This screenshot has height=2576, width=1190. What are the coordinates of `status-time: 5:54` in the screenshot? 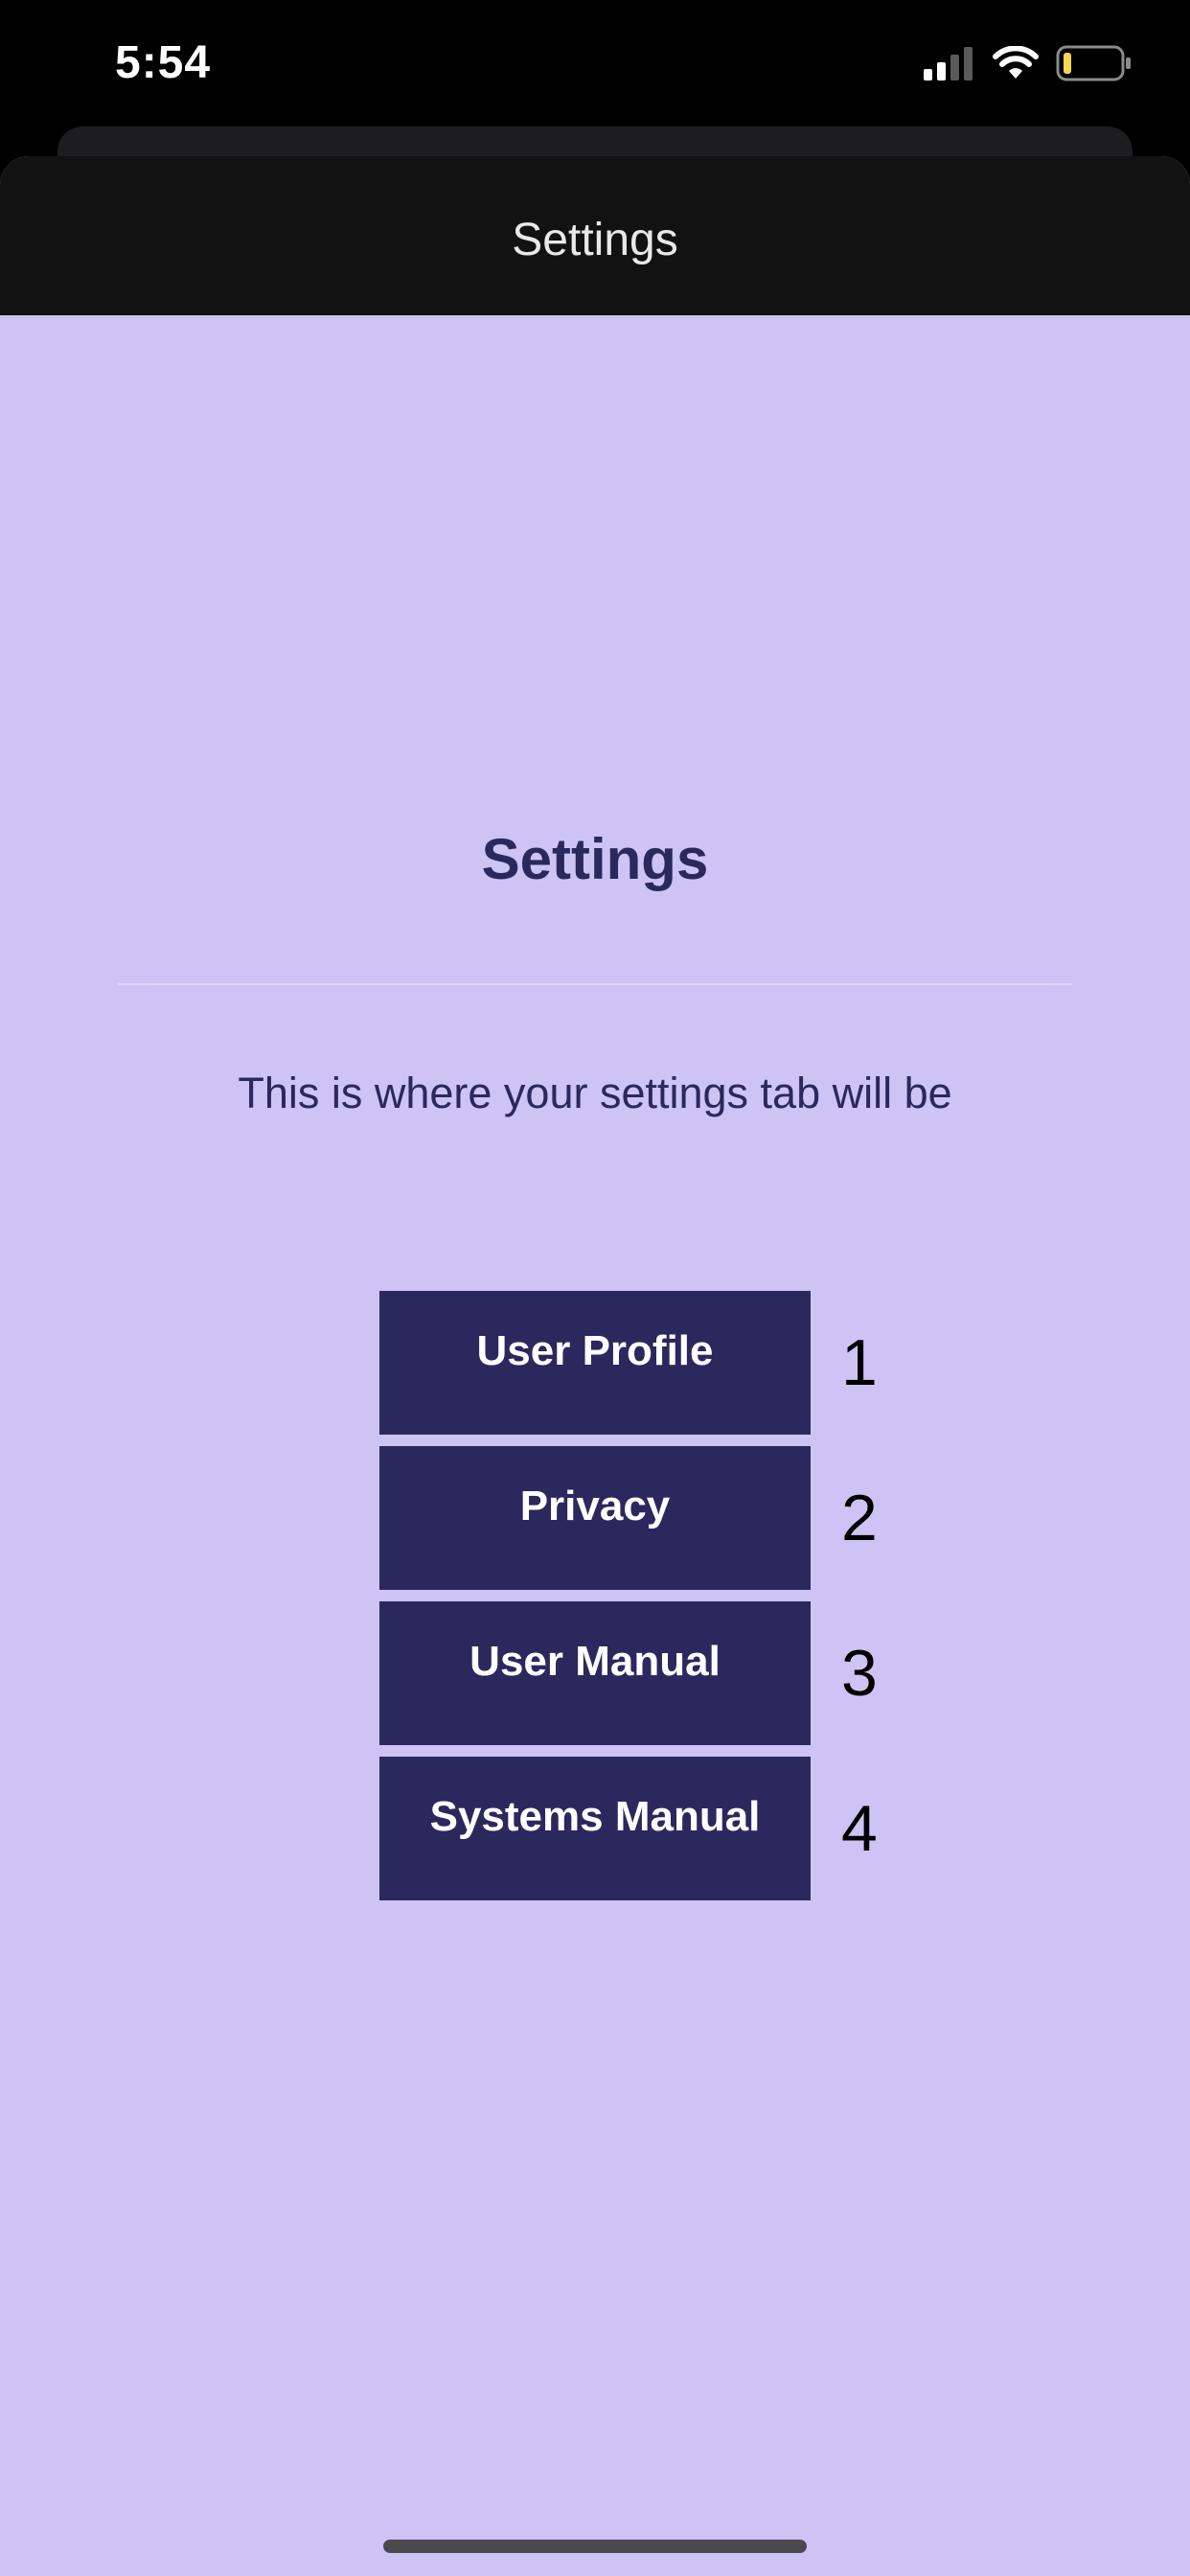 It's located at (163, 63).